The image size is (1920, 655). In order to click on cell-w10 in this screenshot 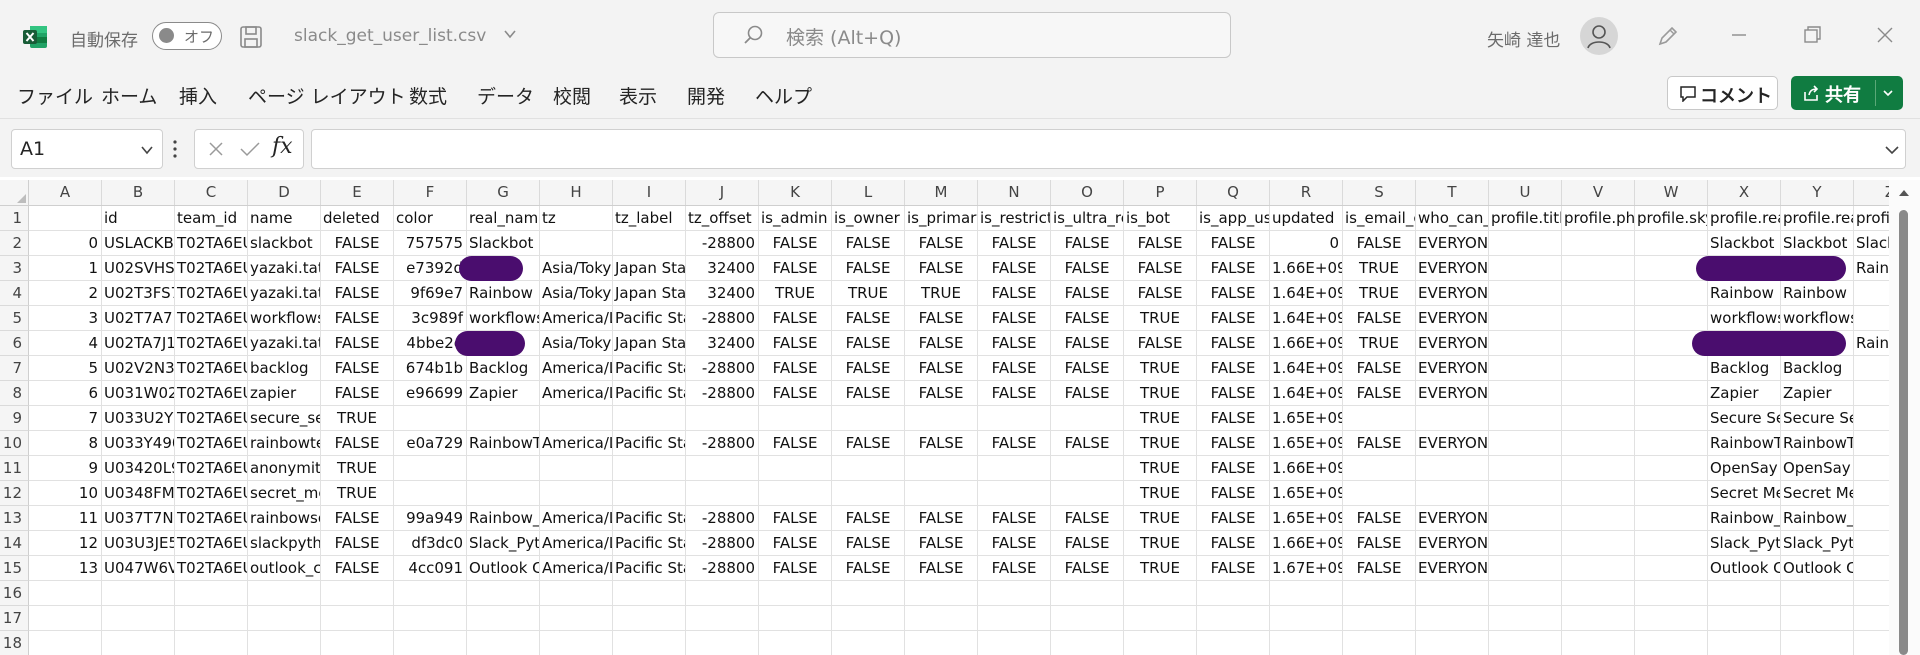, I will do `click(1671, 443)`.